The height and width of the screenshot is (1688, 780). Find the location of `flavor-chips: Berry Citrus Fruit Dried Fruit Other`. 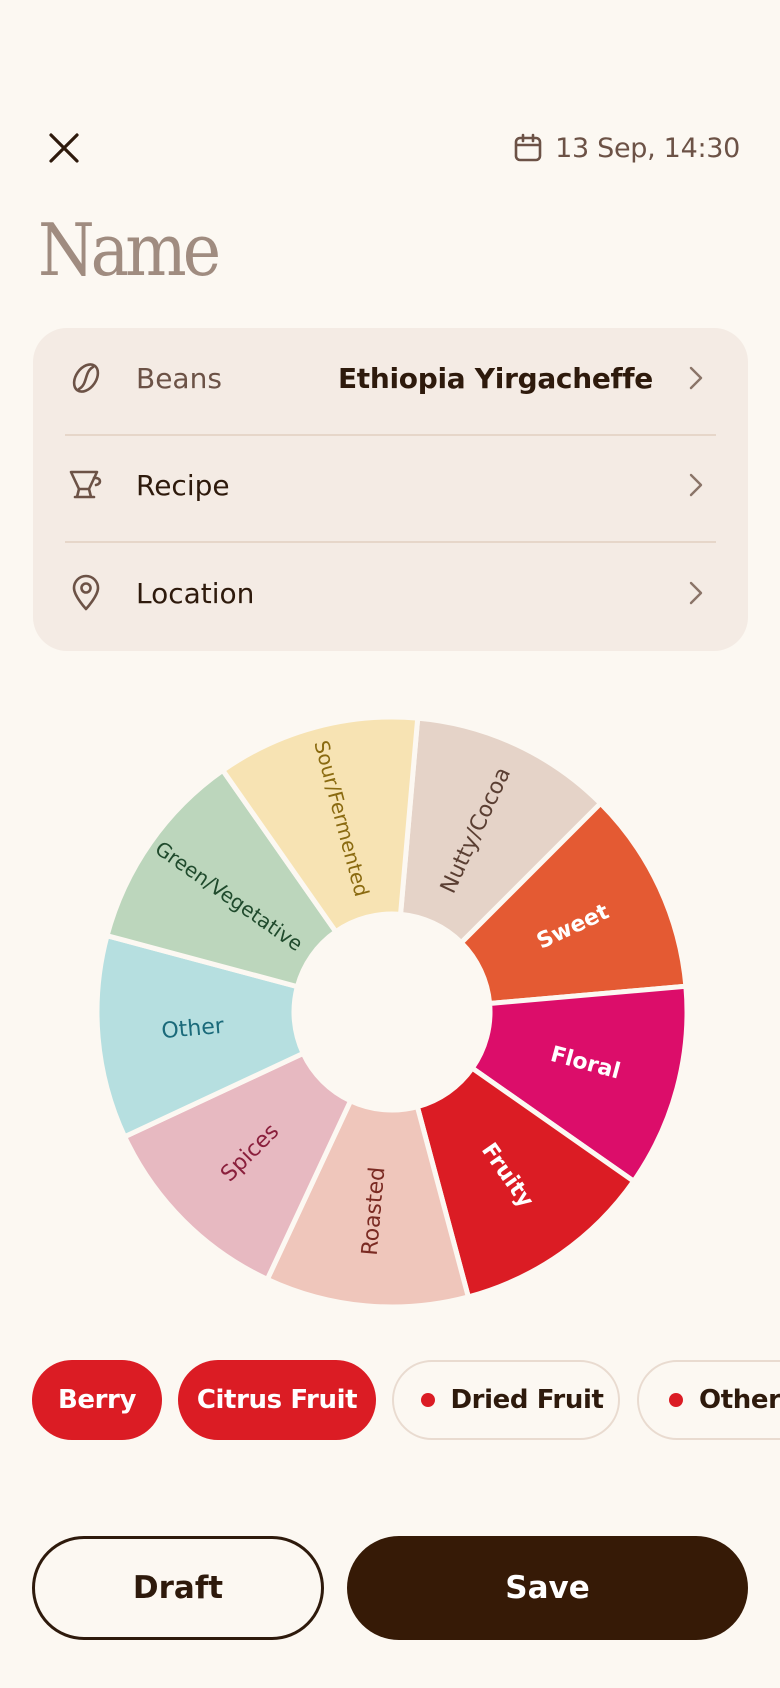

flavor-chips: Berry Citrus Fruit Dried Fruit Other is located at coordinates (390, 1401).